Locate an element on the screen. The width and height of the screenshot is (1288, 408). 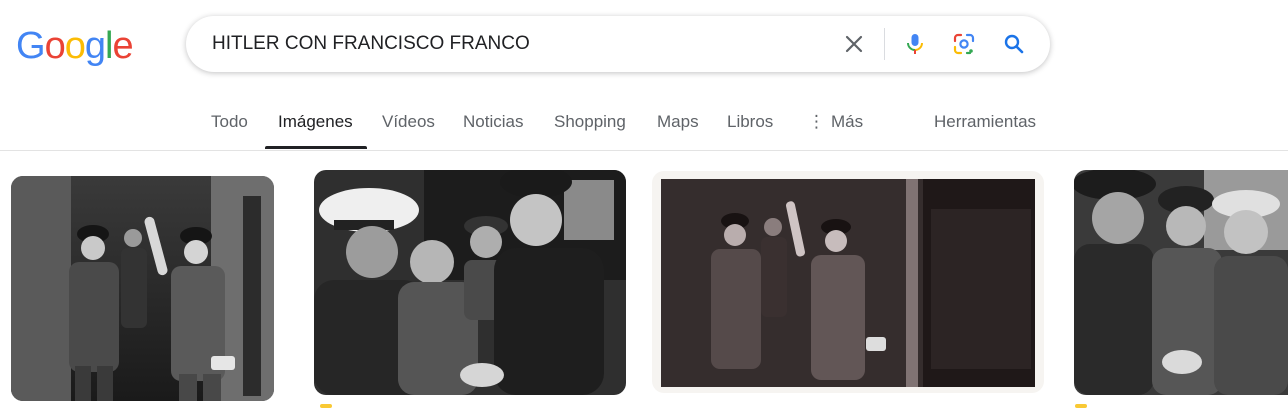
tab-imagenes: Imágenes is located at coordinates (315, 124).